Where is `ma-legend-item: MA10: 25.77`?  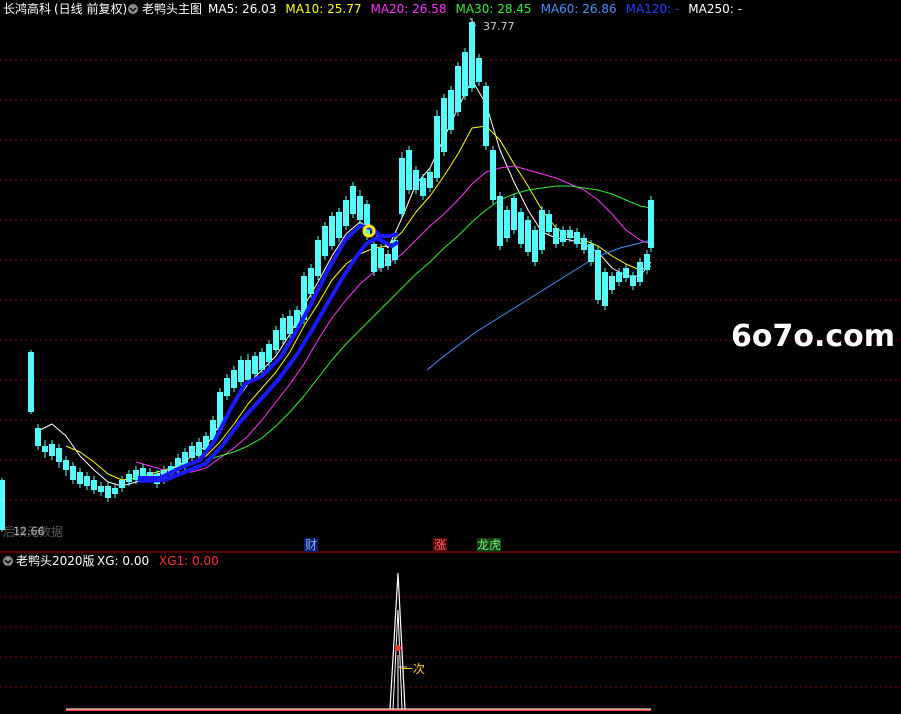
ma-legend-item: MA10: 25.77 is located at coordinates (323, 9).